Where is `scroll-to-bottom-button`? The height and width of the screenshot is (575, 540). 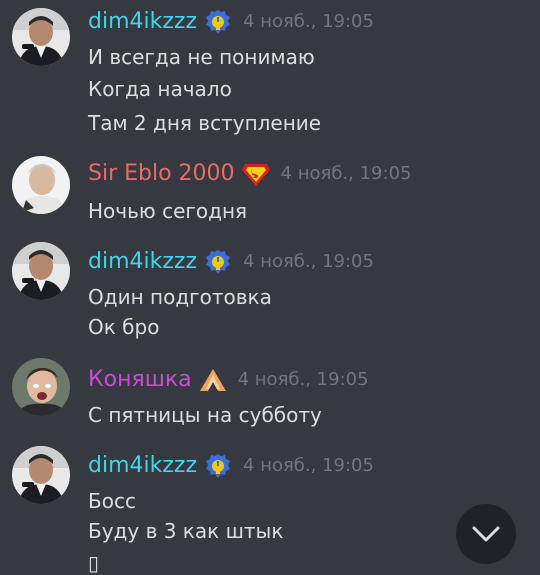
scroll-to-bottom-button is located at coordinates (486, 534).